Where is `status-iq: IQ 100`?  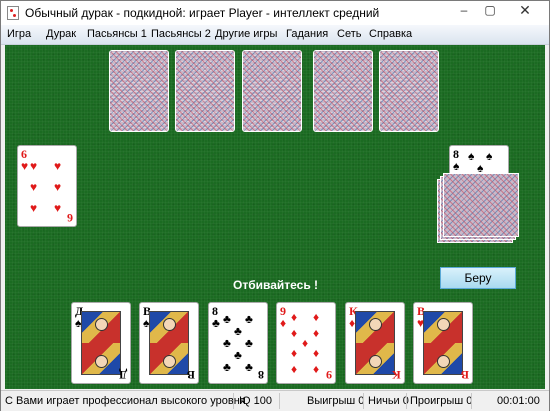 status-iq: IQ 100 is located at coordinates (256, 401).